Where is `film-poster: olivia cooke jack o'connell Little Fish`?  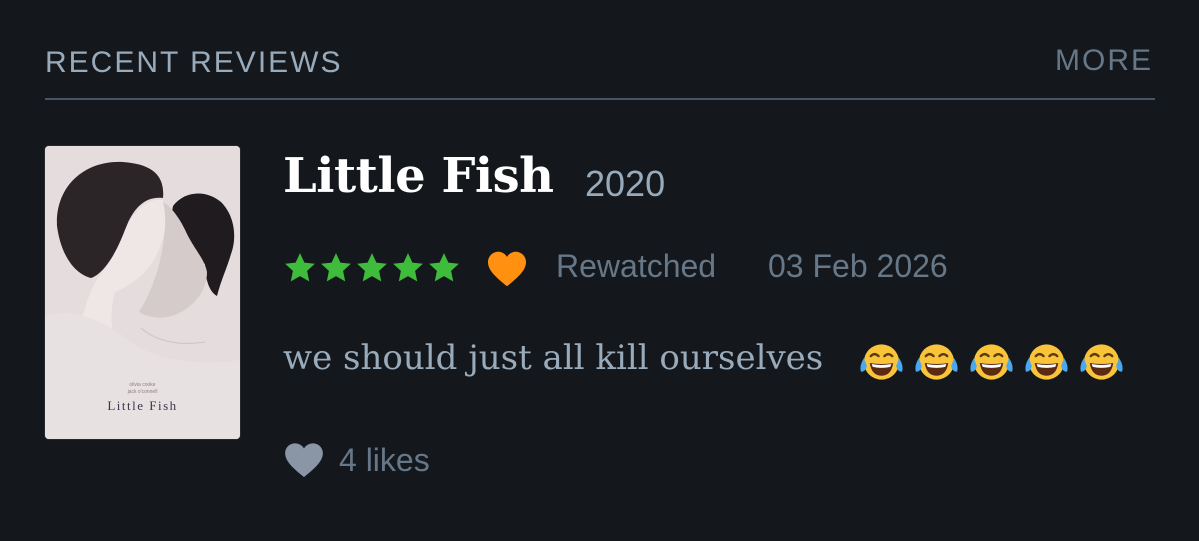 film-poster: olivia cooke jack o'connell Little Fish is located at coordinates (142, 292).